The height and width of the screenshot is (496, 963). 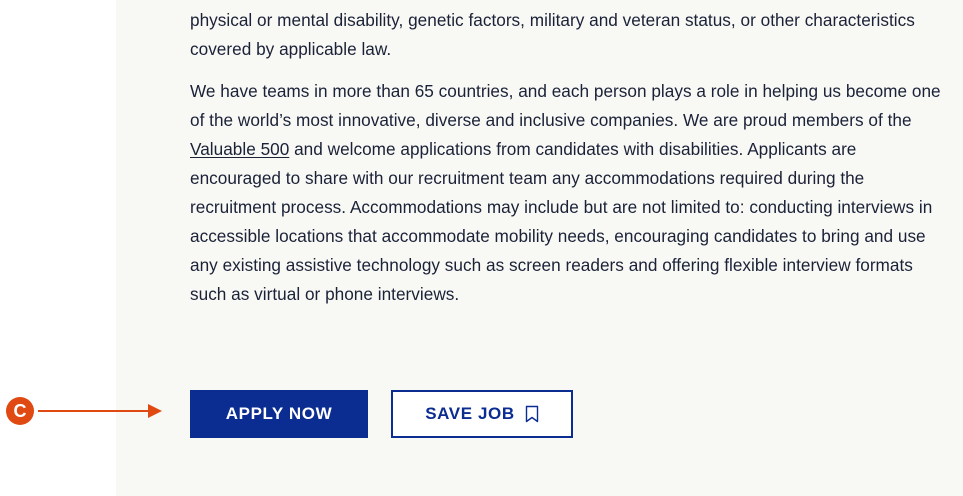 I want to click on annotation-marker-c: C, so click(x=20, y=411).